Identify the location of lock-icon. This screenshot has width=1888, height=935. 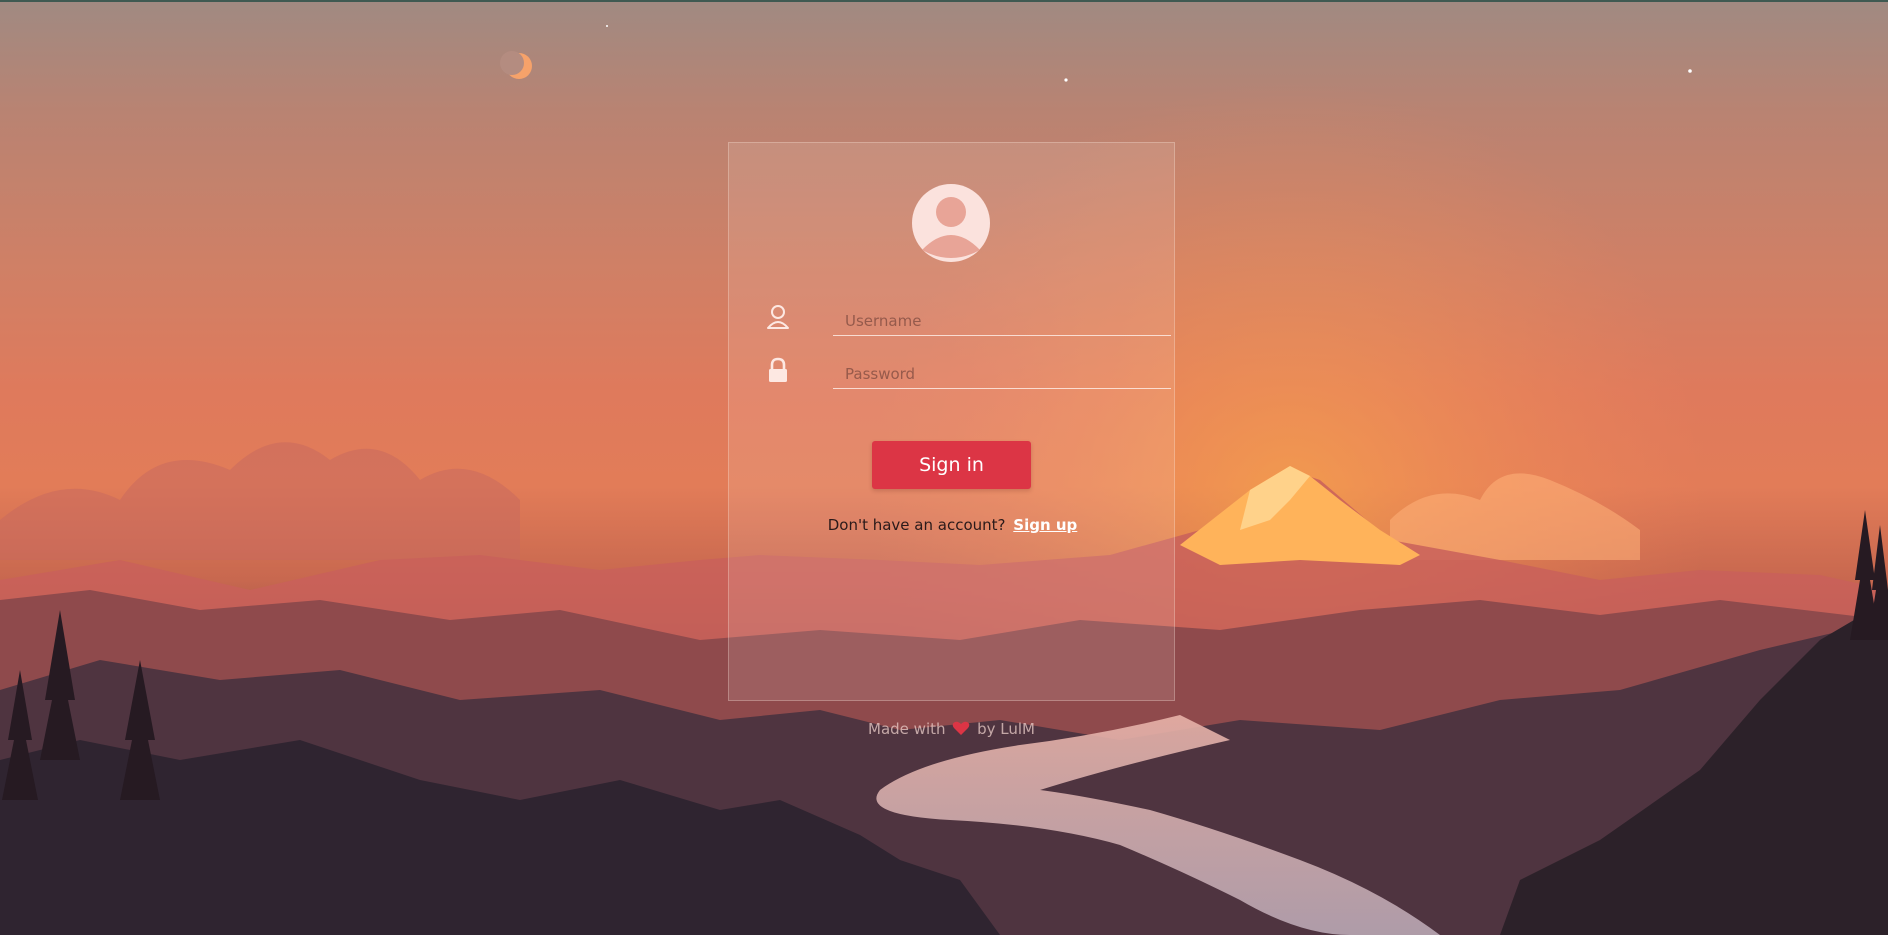
(778, 371).